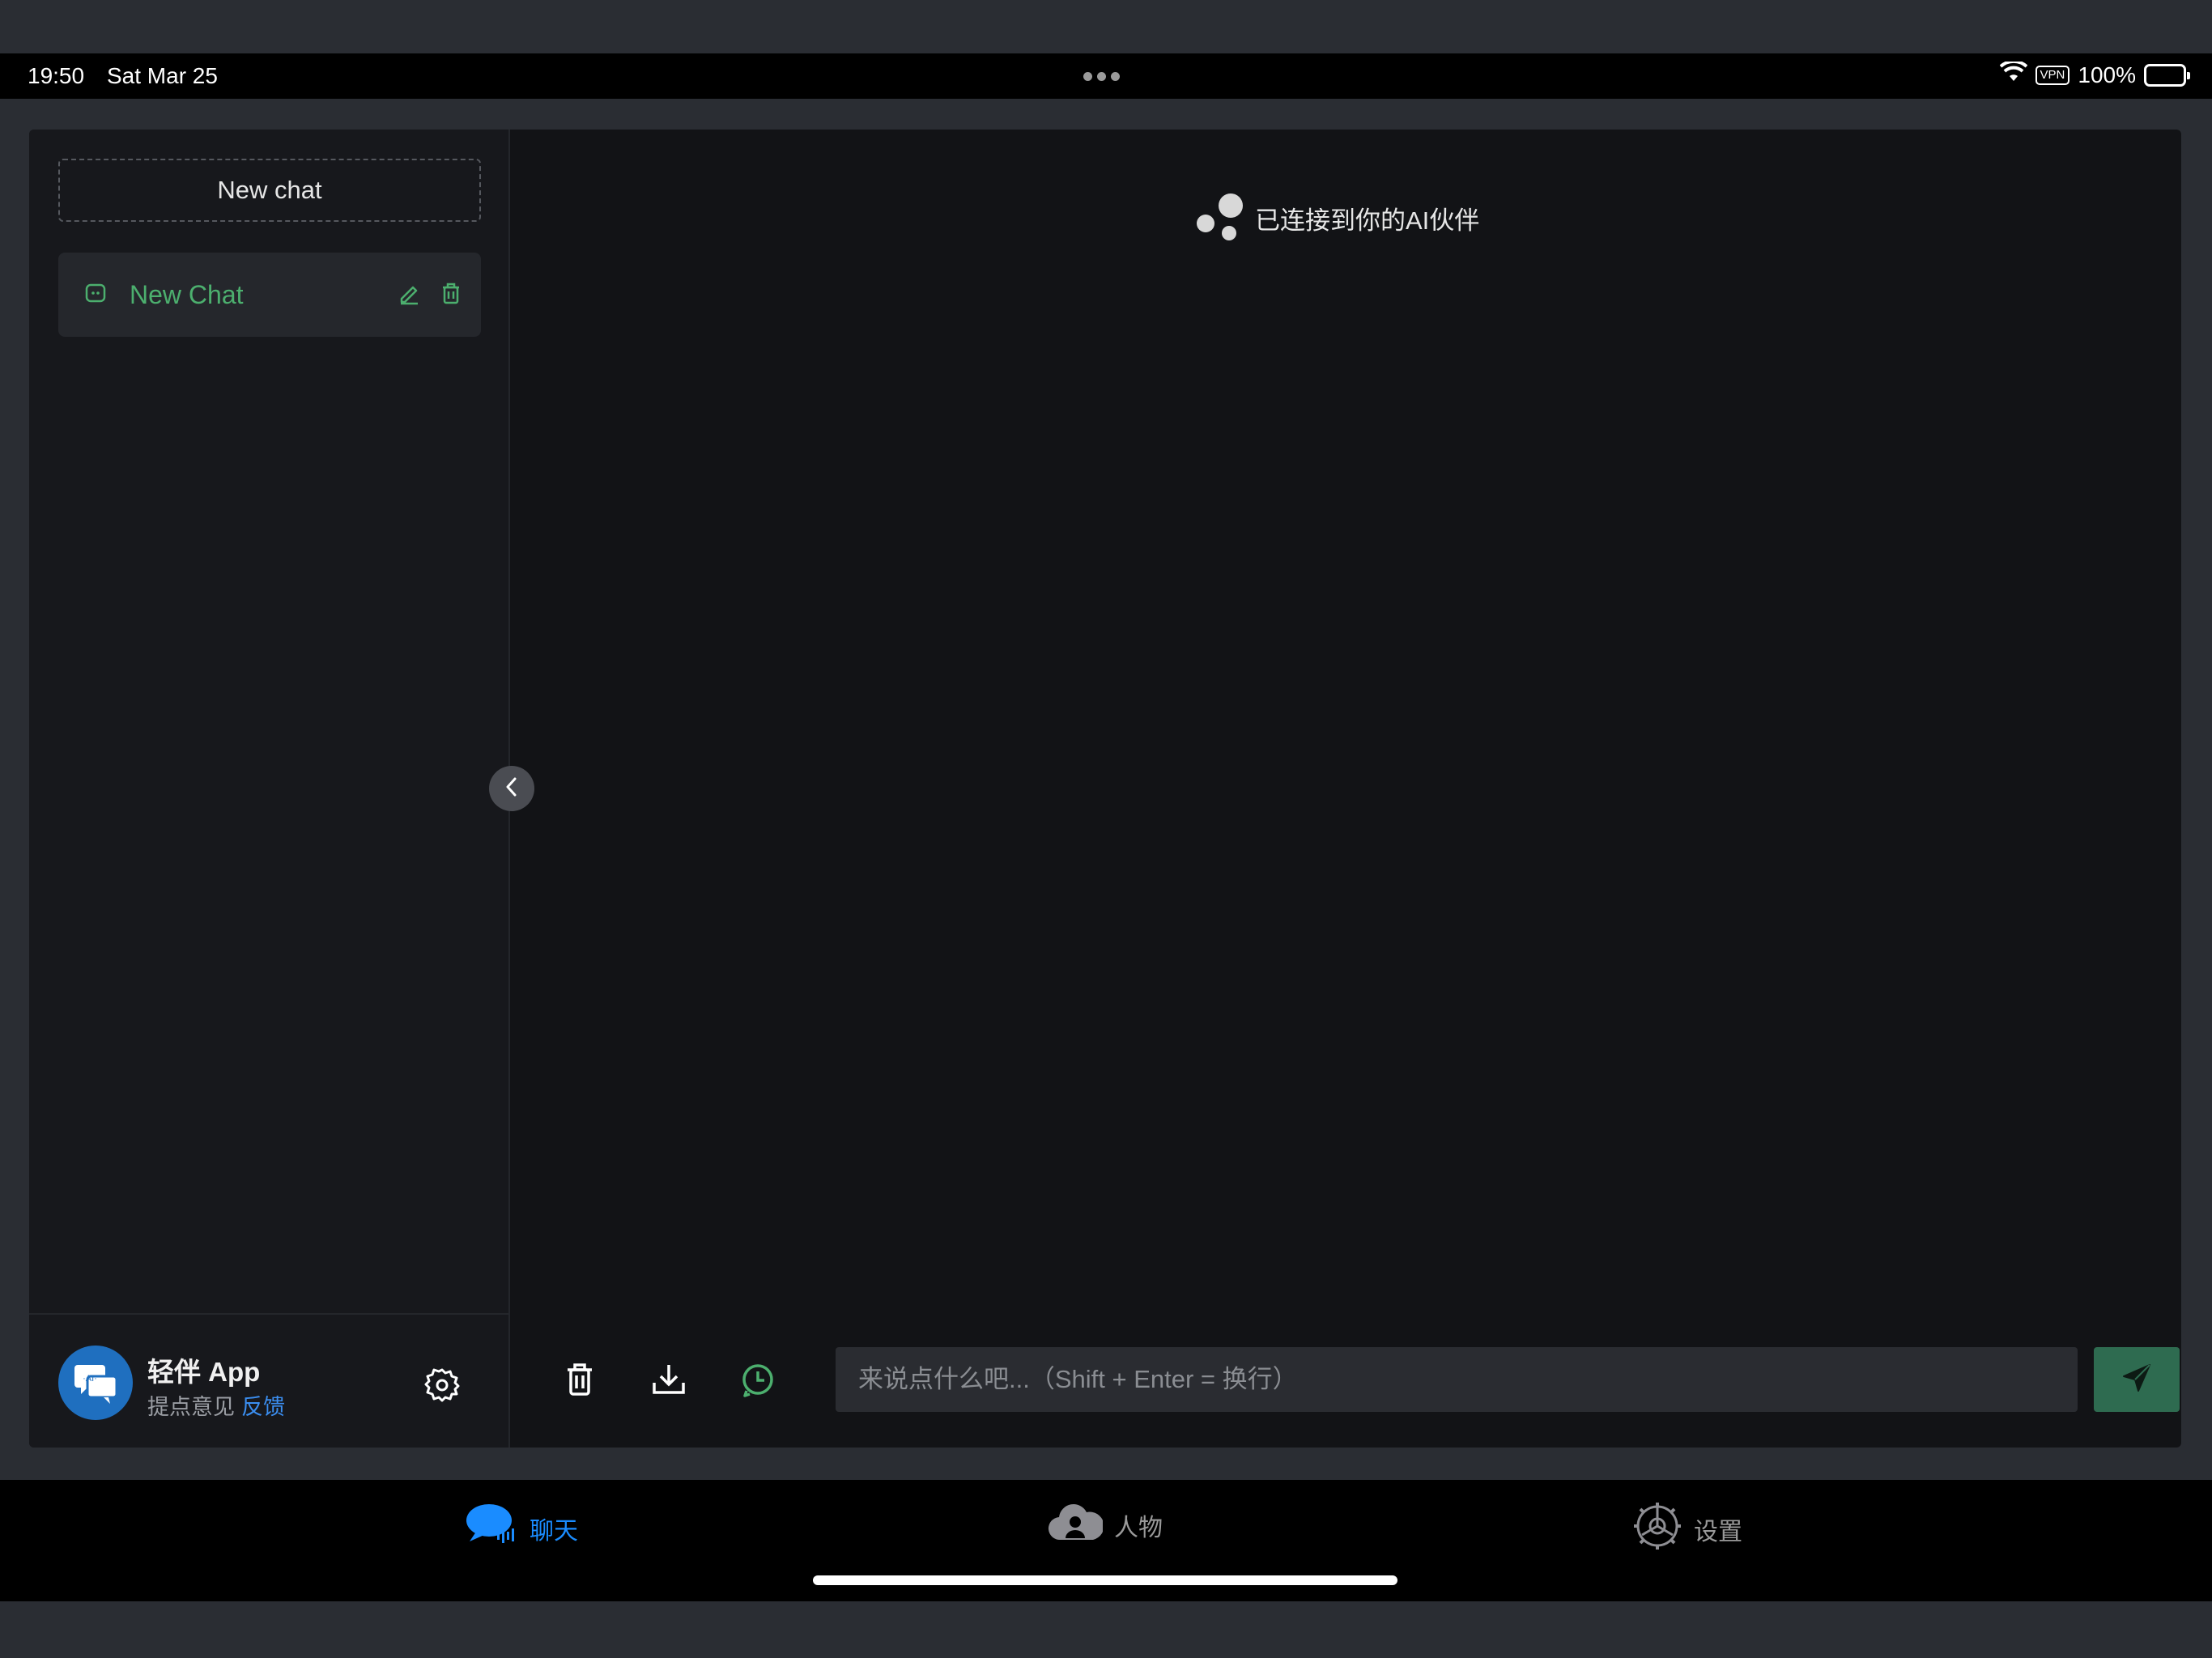  I want to click on chat-list-item: New Chat, so click(270, 295).